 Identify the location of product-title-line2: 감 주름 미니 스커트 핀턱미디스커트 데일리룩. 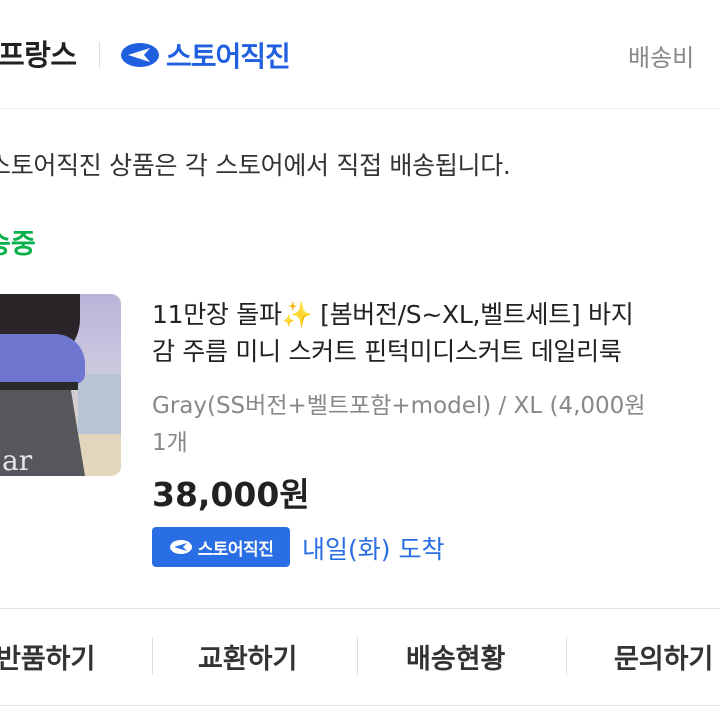
(387, 351).